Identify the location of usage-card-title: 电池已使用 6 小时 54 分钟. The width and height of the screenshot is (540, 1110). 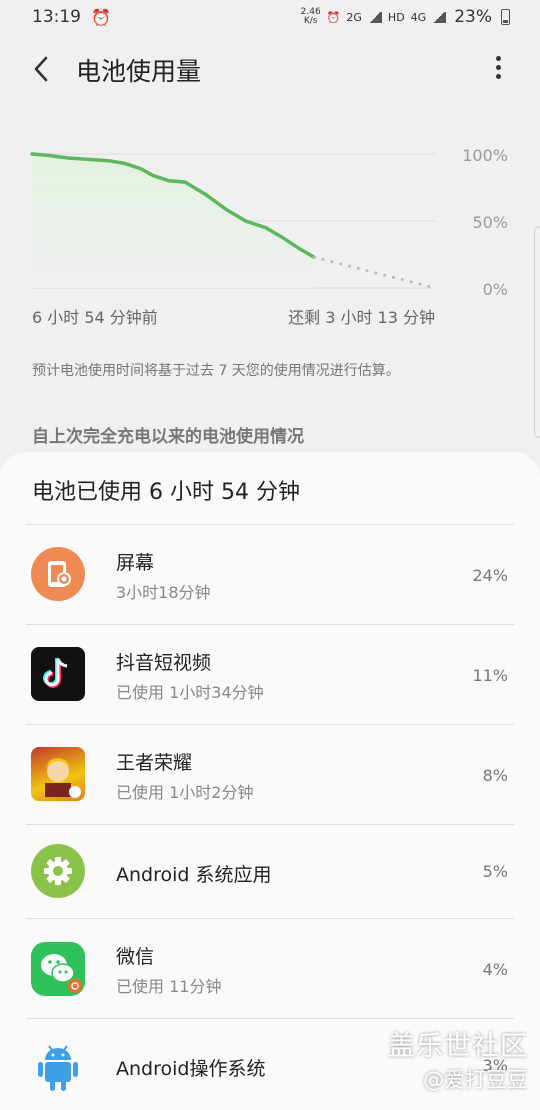
(166, 492).